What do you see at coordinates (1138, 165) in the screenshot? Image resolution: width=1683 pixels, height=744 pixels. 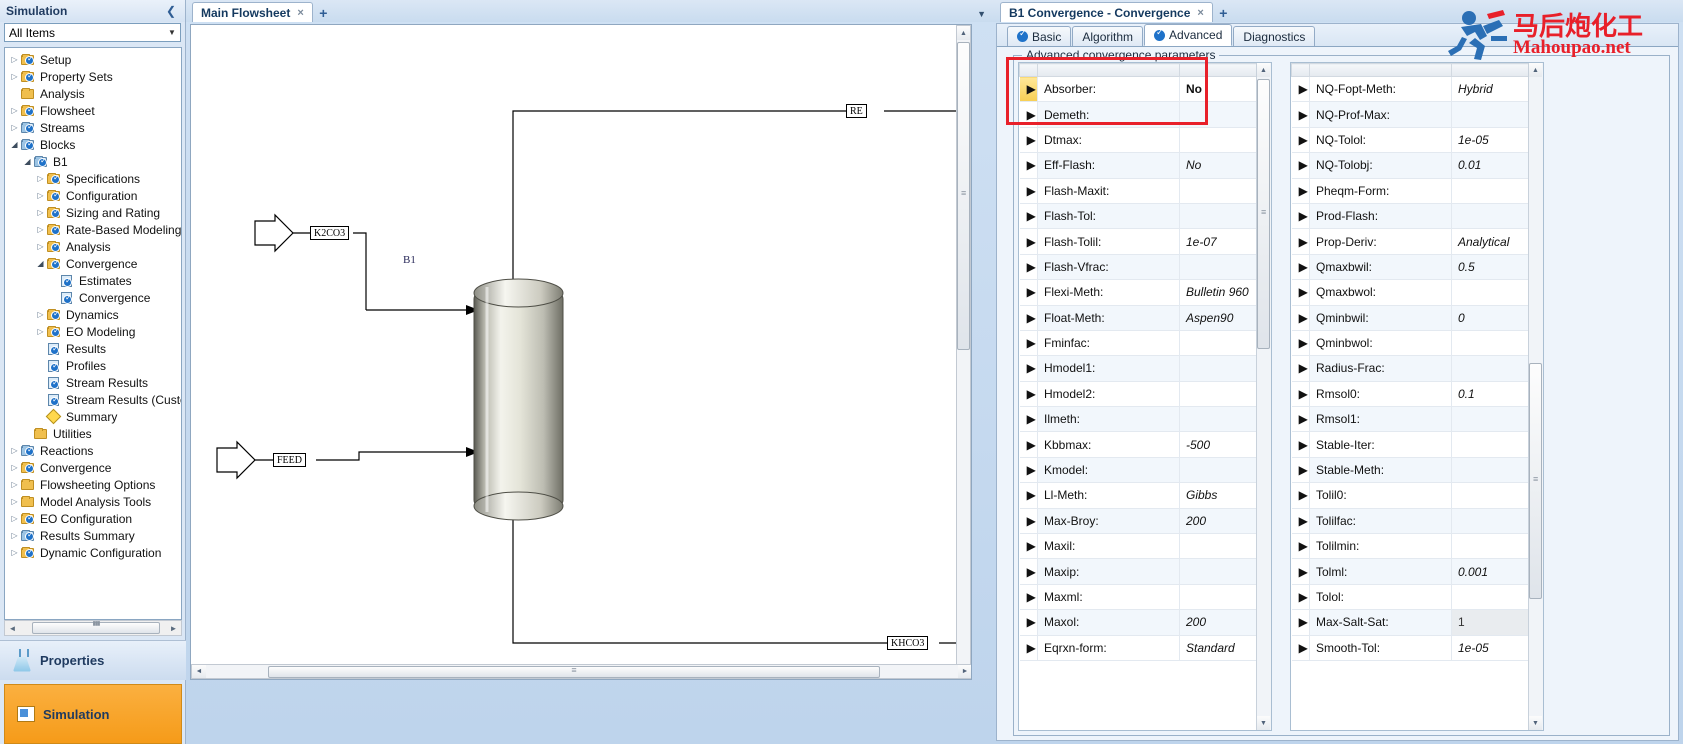 I see `table-row: ▶ Eff-Flash: No` at bounding box center [1138, 165].